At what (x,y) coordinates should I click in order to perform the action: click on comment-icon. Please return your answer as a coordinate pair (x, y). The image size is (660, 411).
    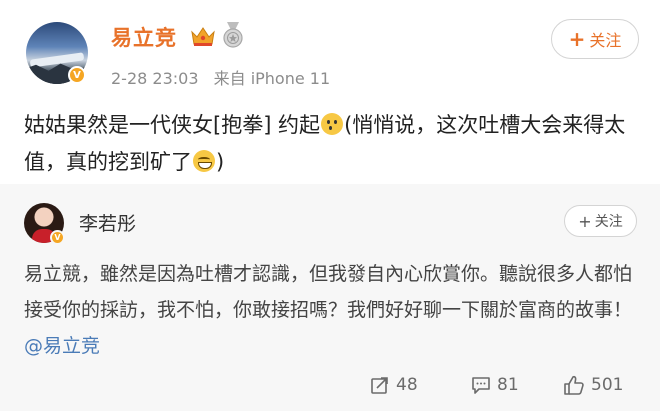
    Looking at the image, I should click on (481, 385).